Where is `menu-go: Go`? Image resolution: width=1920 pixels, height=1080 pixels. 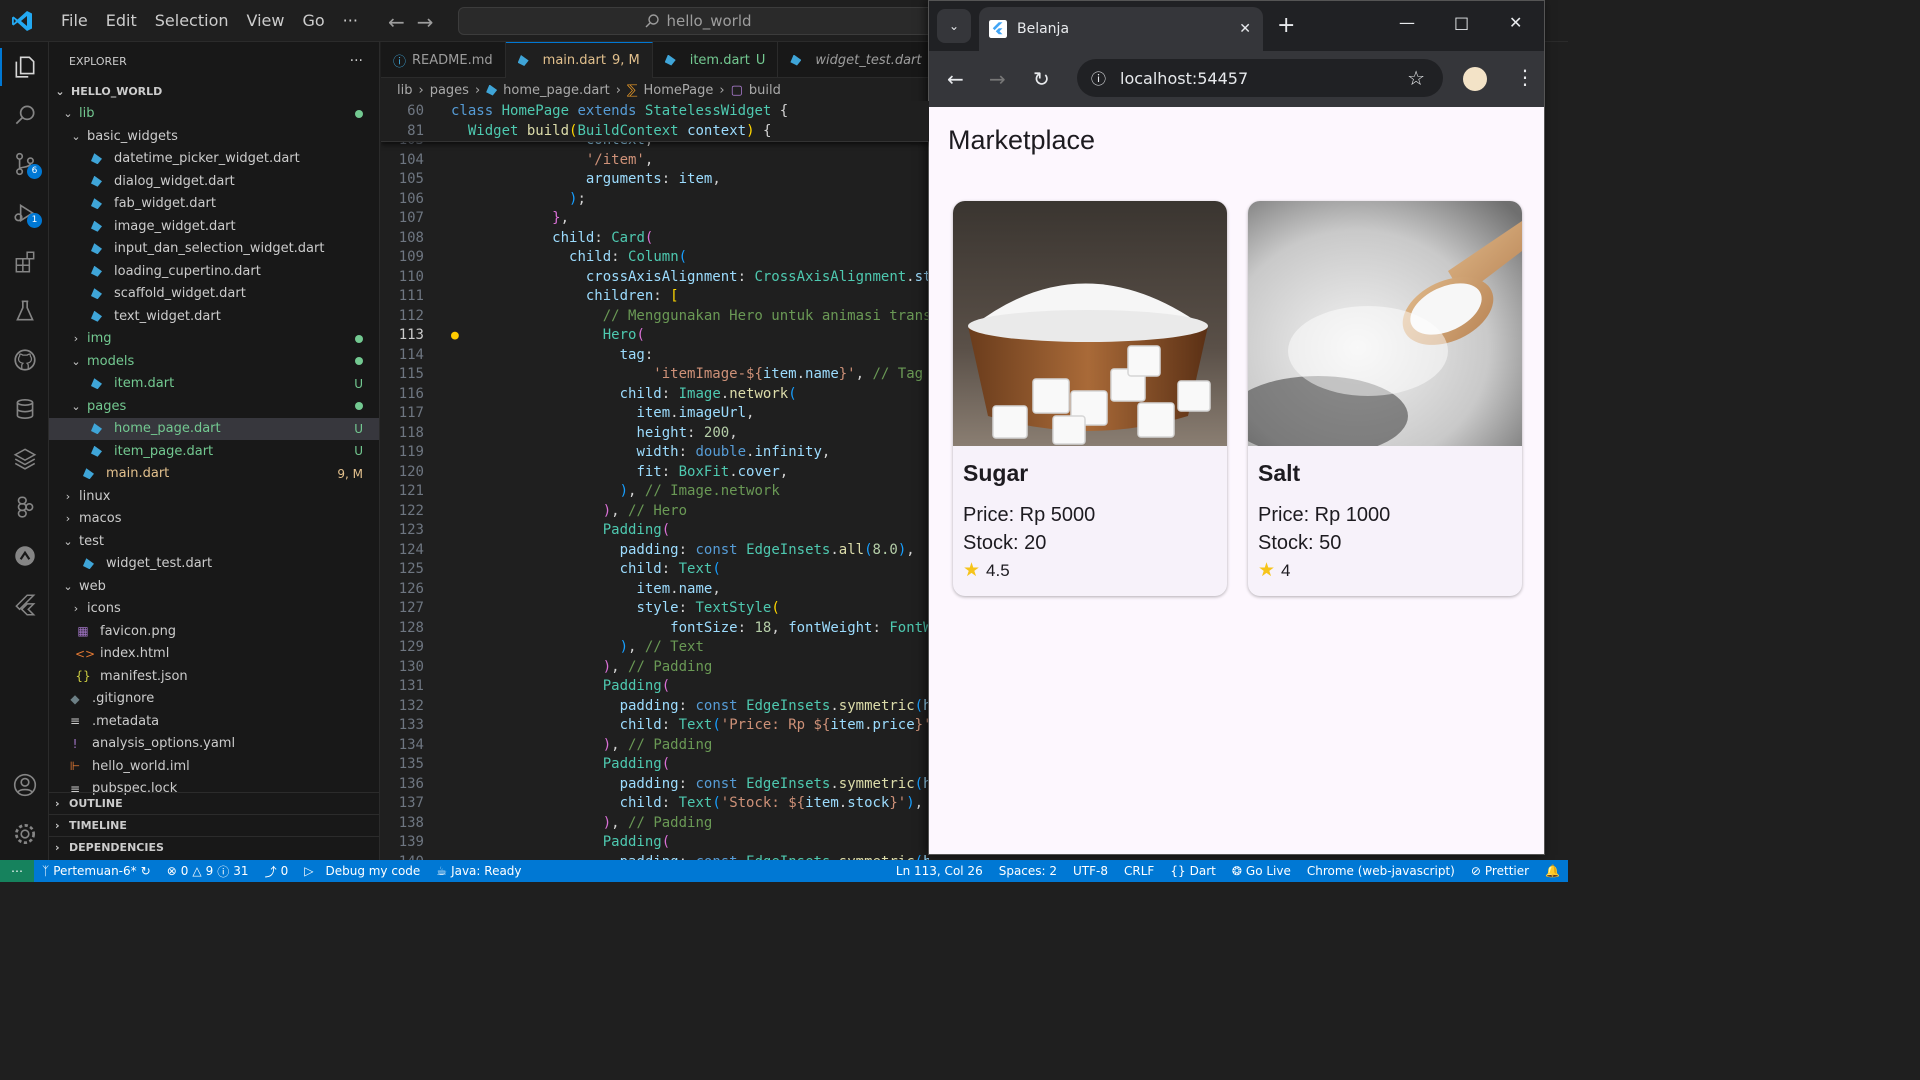
menu-go: Go is located at coordinates (313, 21).